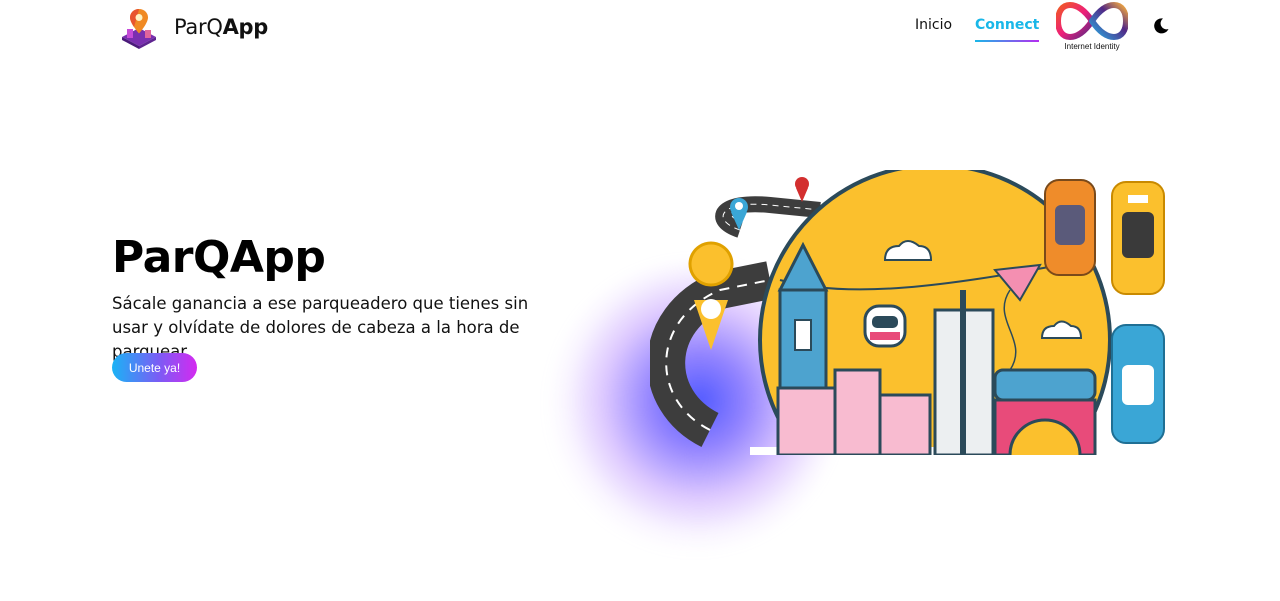  Describe the element at coordinates (198, 27) in the screenshot. I see `brand-name-regular: ParQ` at that location.